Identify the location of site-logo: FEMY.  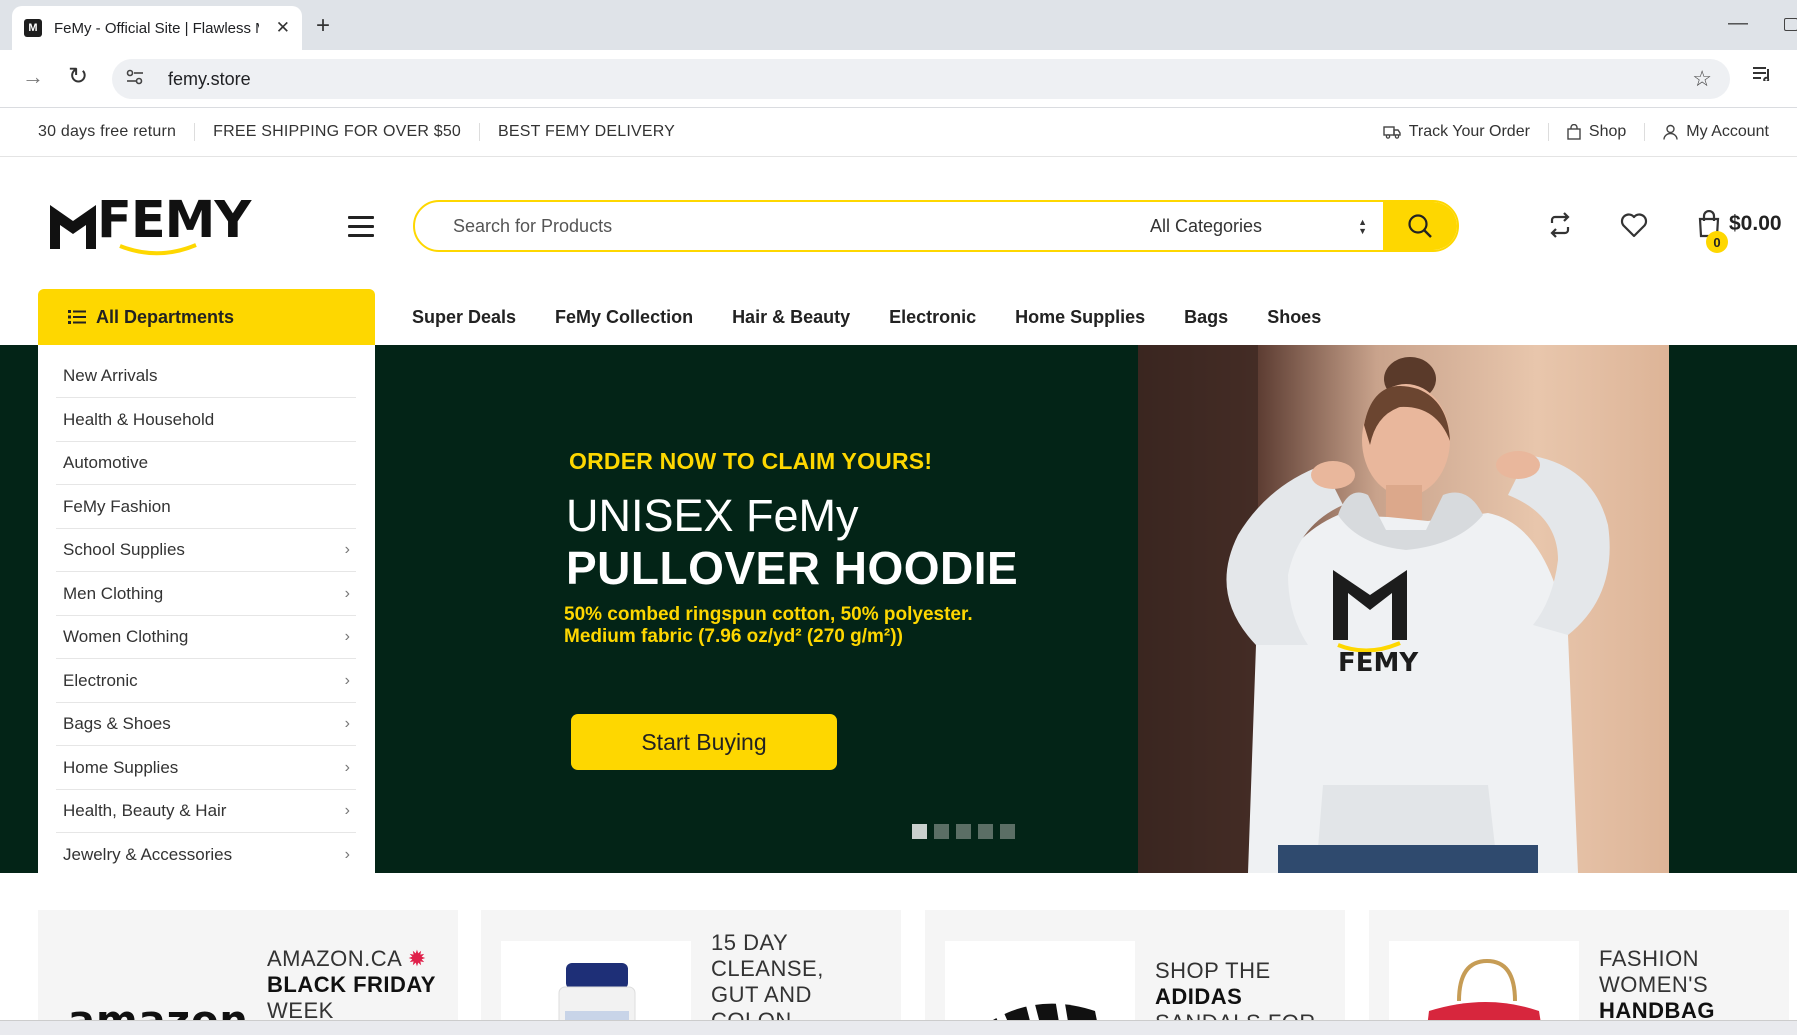
(149, 225).